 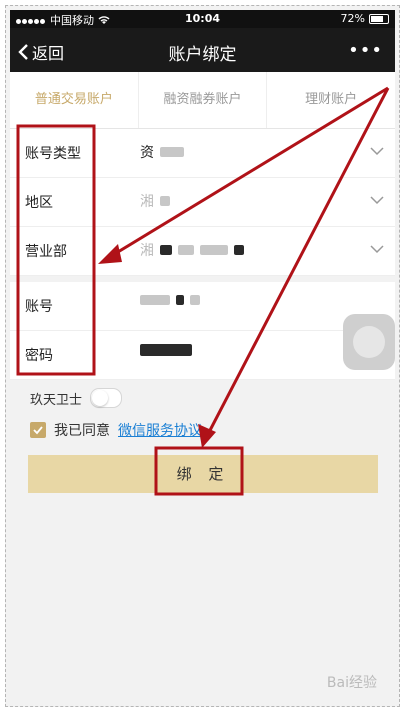 I want to click on agreement-row: 我已同意 微信服务协议, so click(x=116, y=430).